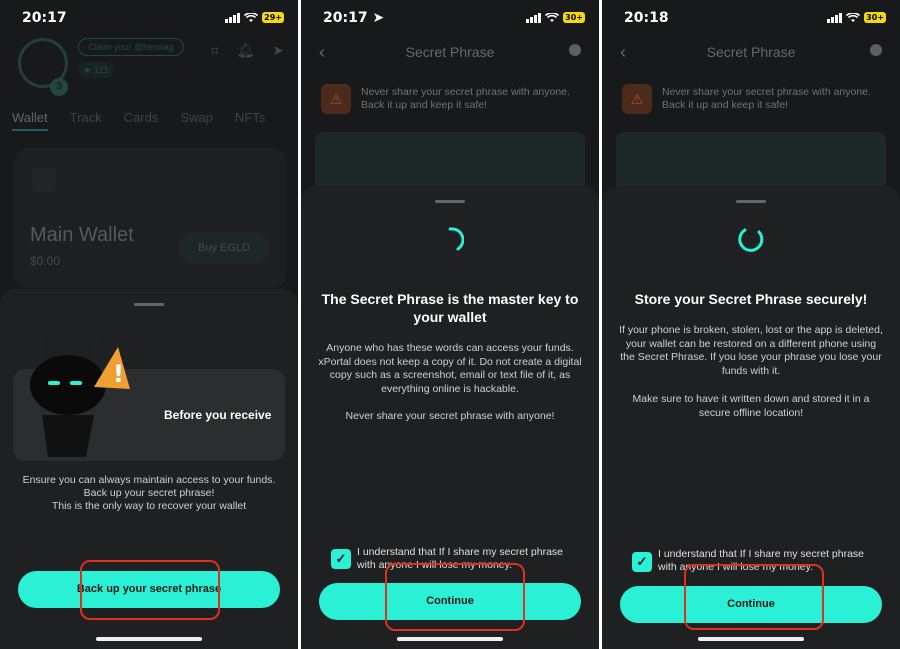 The width and height of the screenshot is (900, 649). Describe the element at coordinates (86, 120) in the screenshot. I see `tab-track: Track` at that location.